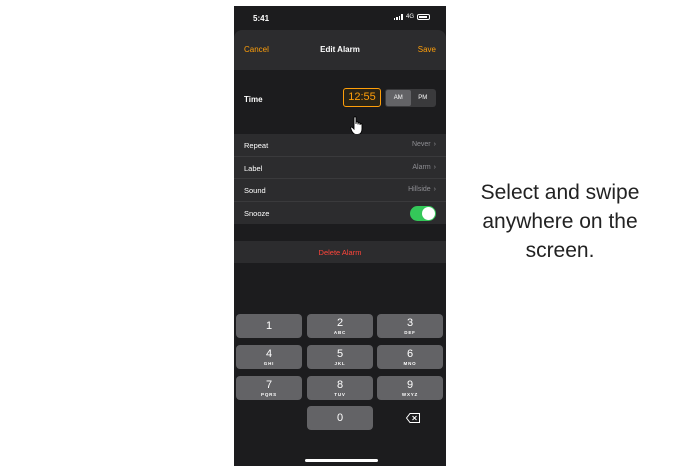 This screenshot has width=680, height=466. What do you see at coordinates (340, 18) in the screenshot?
I see `status-bar: 5:41 4G` at bounding box center [340, 18].